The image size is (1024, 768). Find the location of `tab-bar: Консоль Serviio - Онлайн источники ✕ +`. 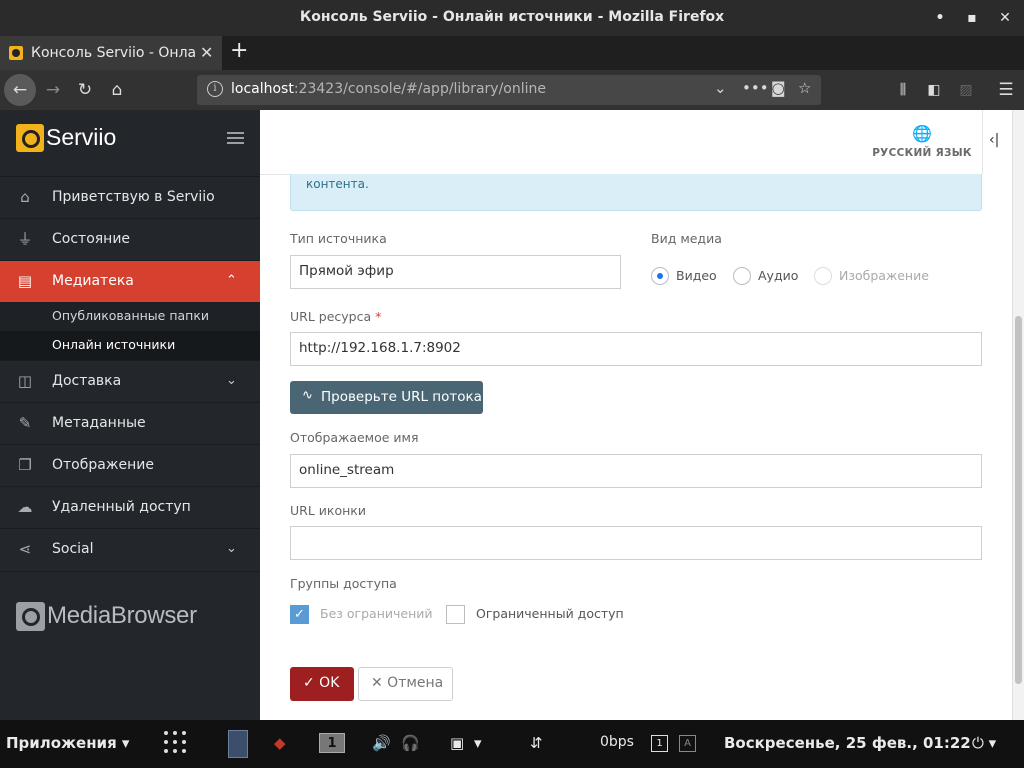

tab-bar: Консоль Serviio - Онлайн источники ✕ + is located at coordinates (512, 53).